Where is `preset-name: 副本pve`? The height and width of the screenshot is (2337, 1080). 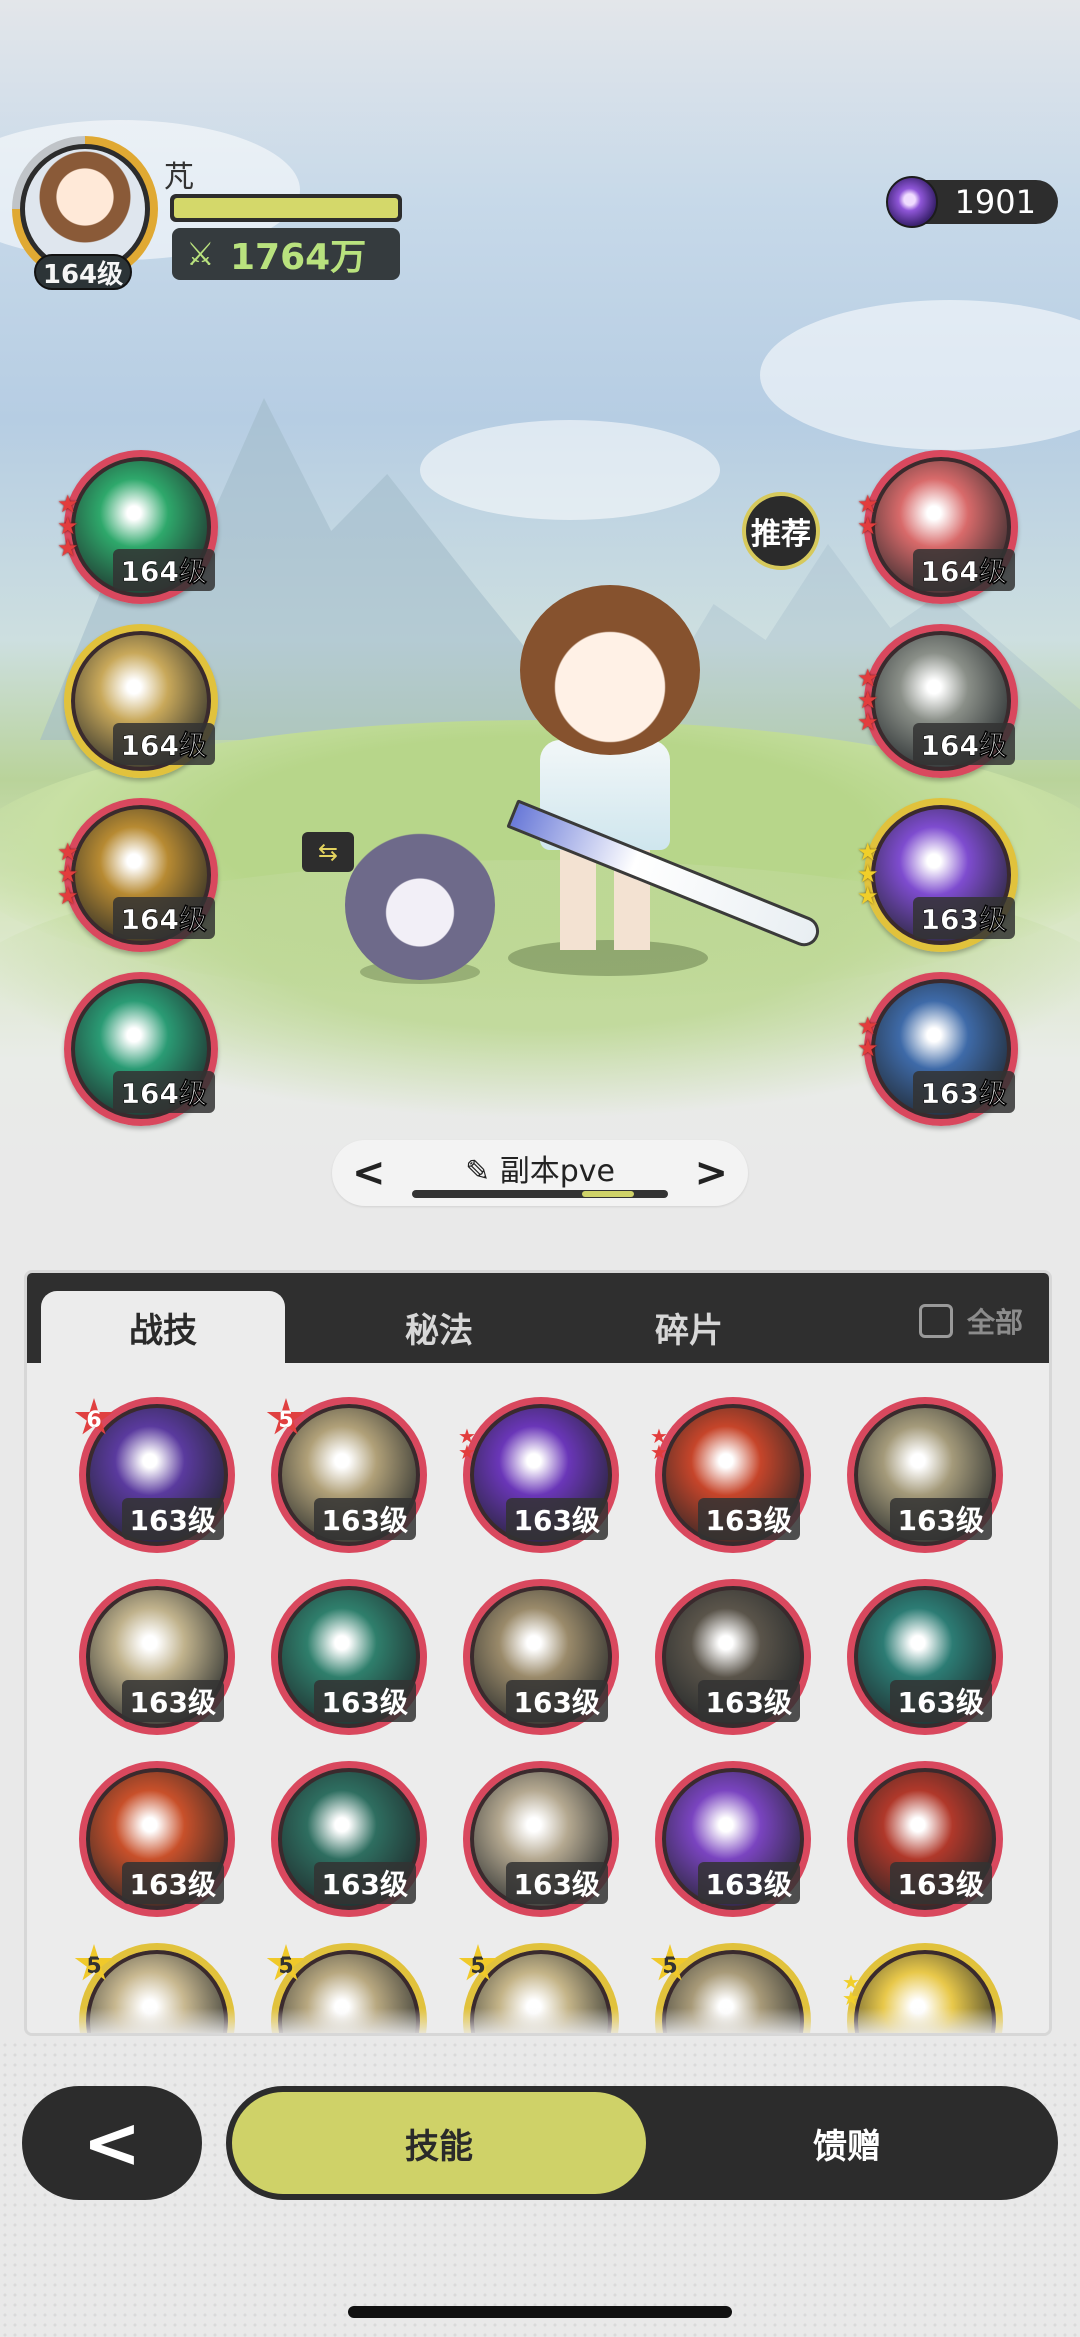 preset-name: 副本pve is located at coordinates (557, 1171).